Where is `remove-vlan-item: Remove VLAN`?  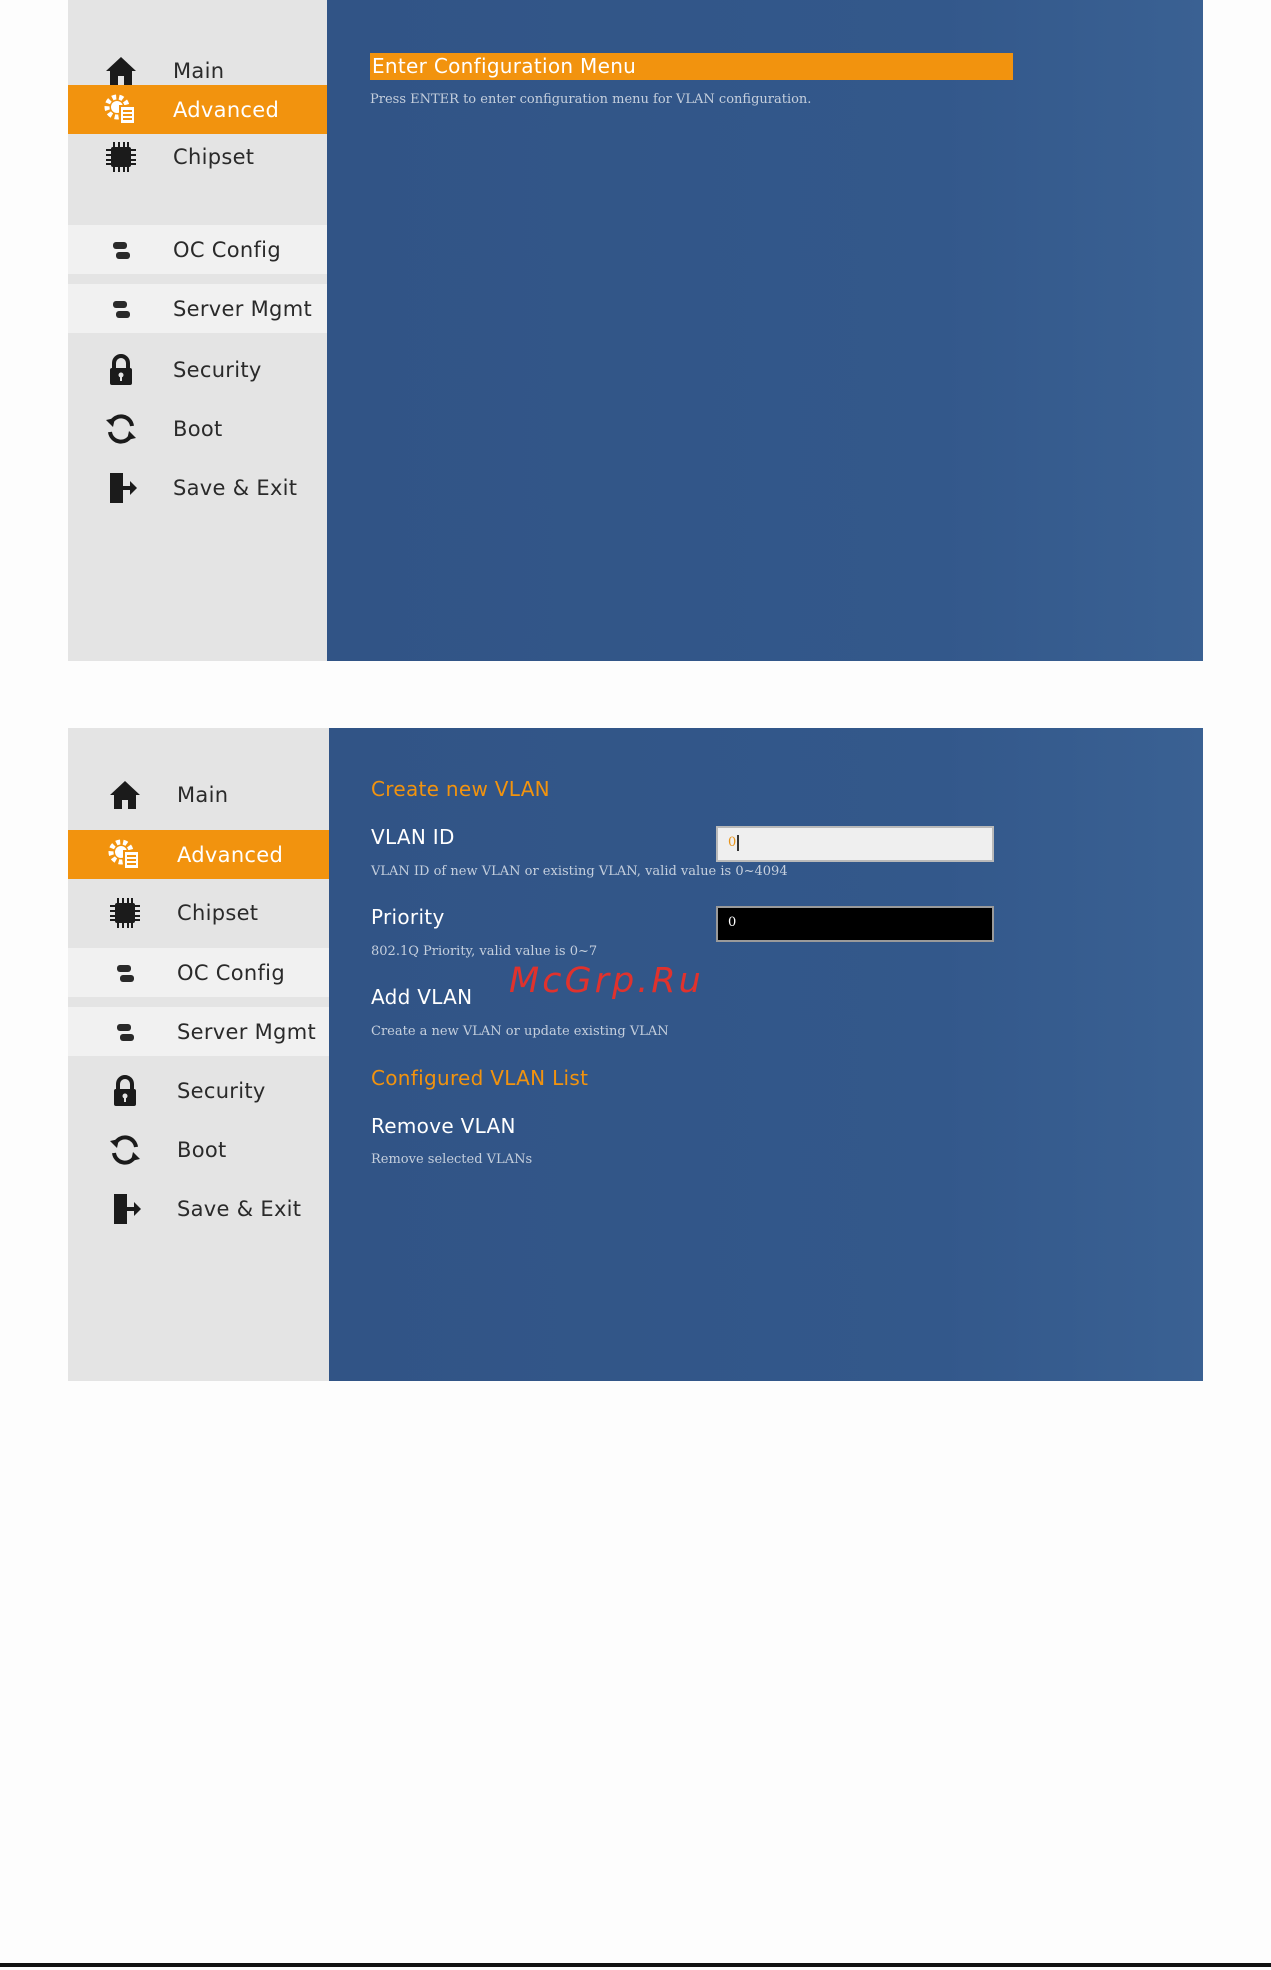
remove-vlan-item: Remove VLAN is located at coordinates (443, 1126).